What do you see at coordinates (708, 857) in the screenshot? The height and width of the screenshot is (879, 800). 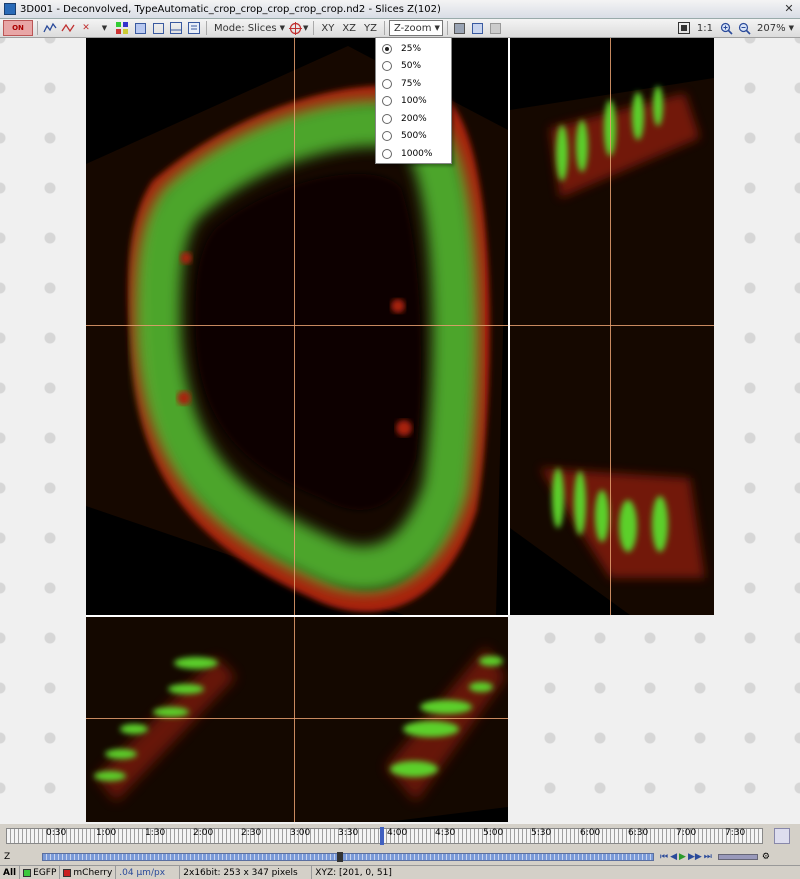 I see `skip-forward-icon: ⏭` at bounding box center [708, 857].